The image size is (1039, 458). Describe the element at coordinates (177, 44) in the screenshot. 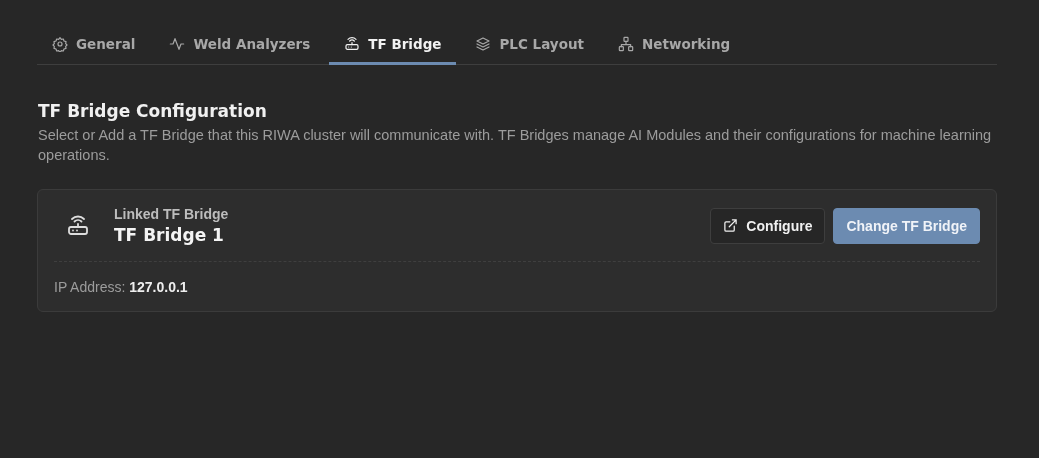

I see `pulse-icon` at that location.